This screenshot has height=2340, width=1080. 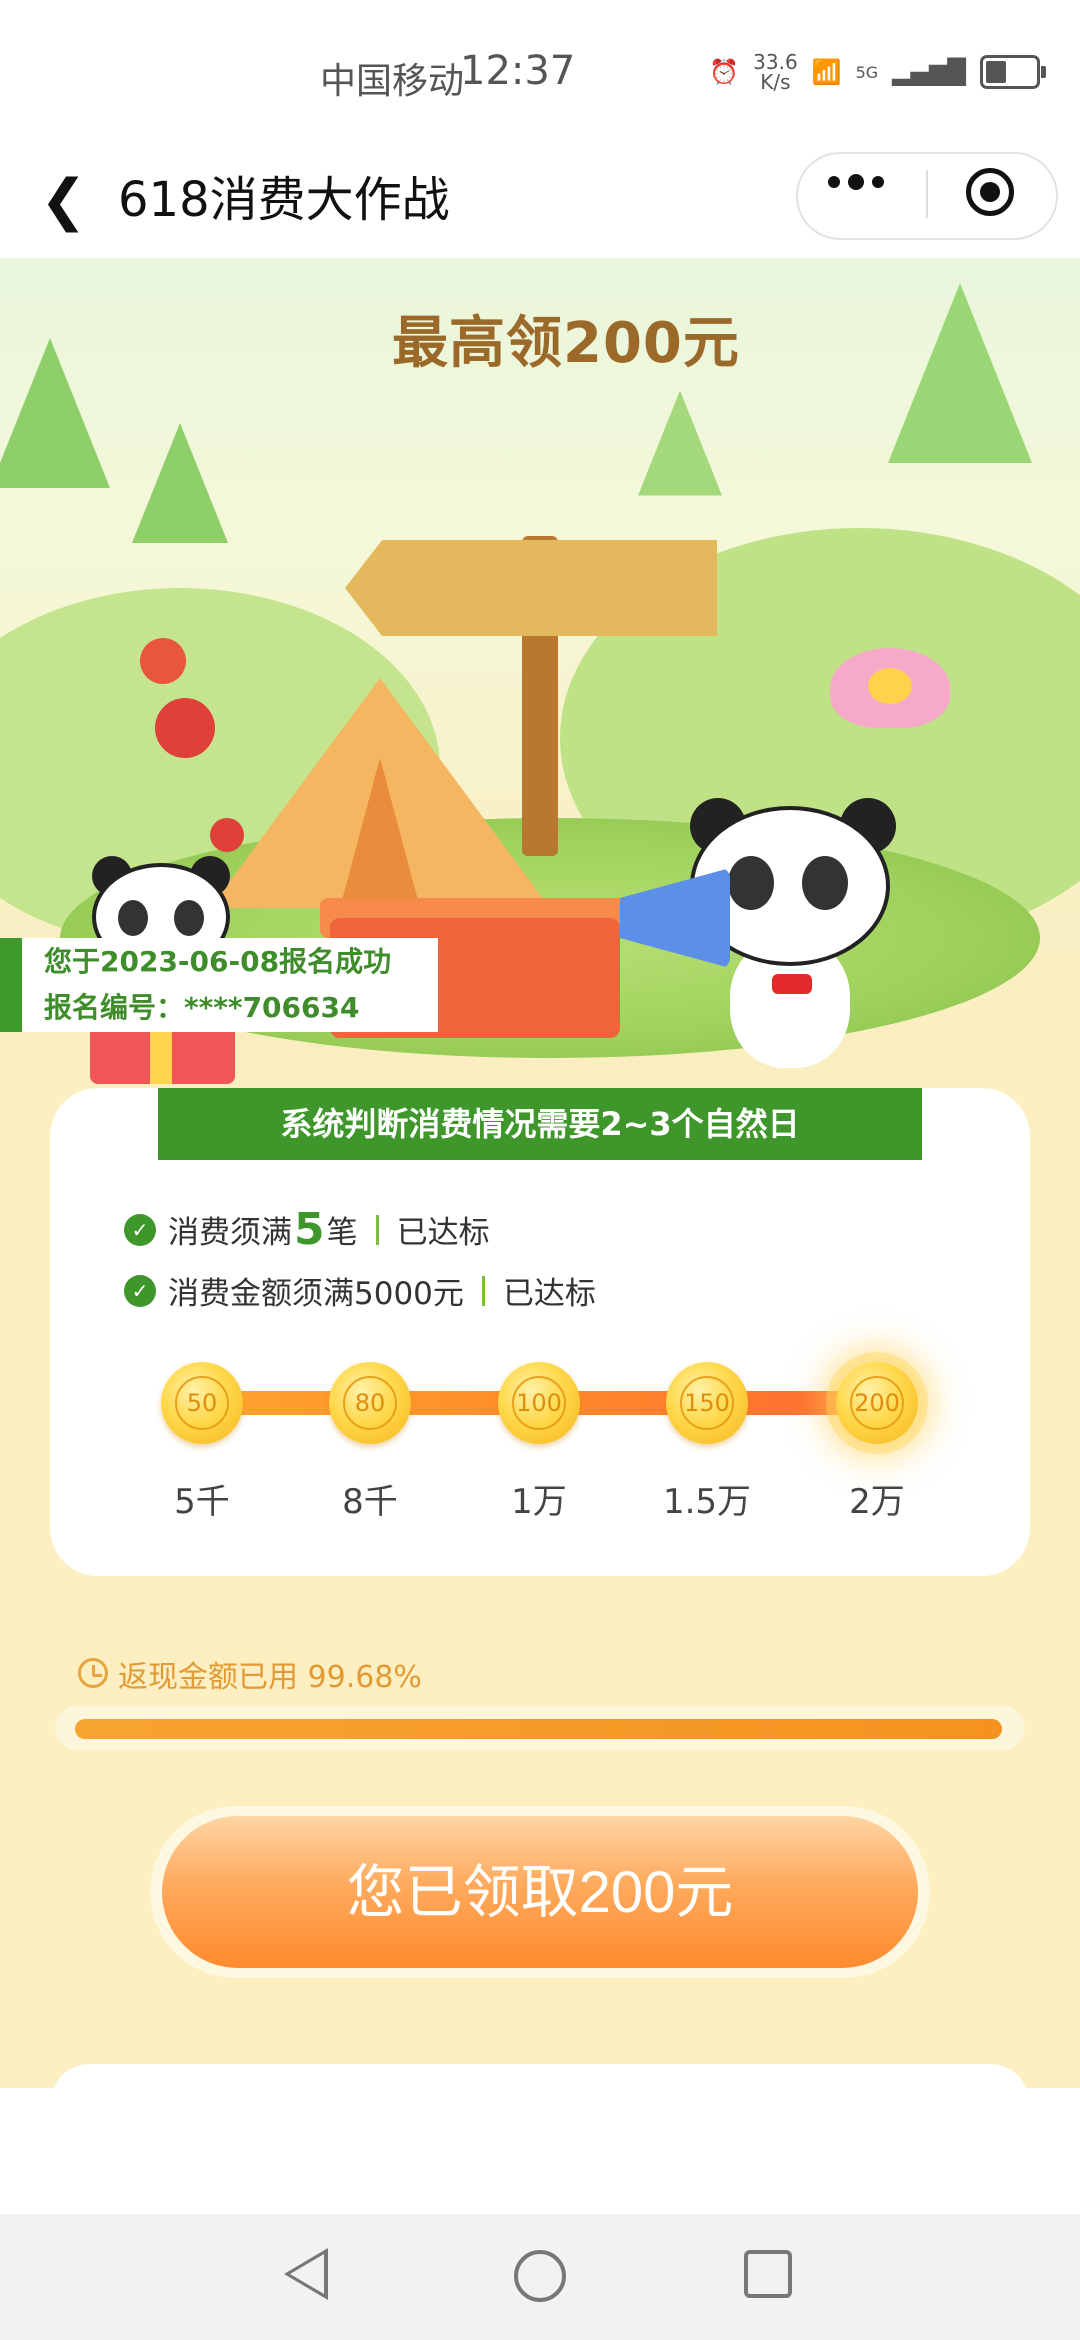 I want to click on cashback-progress-fill, so click(x=538, y=1729).